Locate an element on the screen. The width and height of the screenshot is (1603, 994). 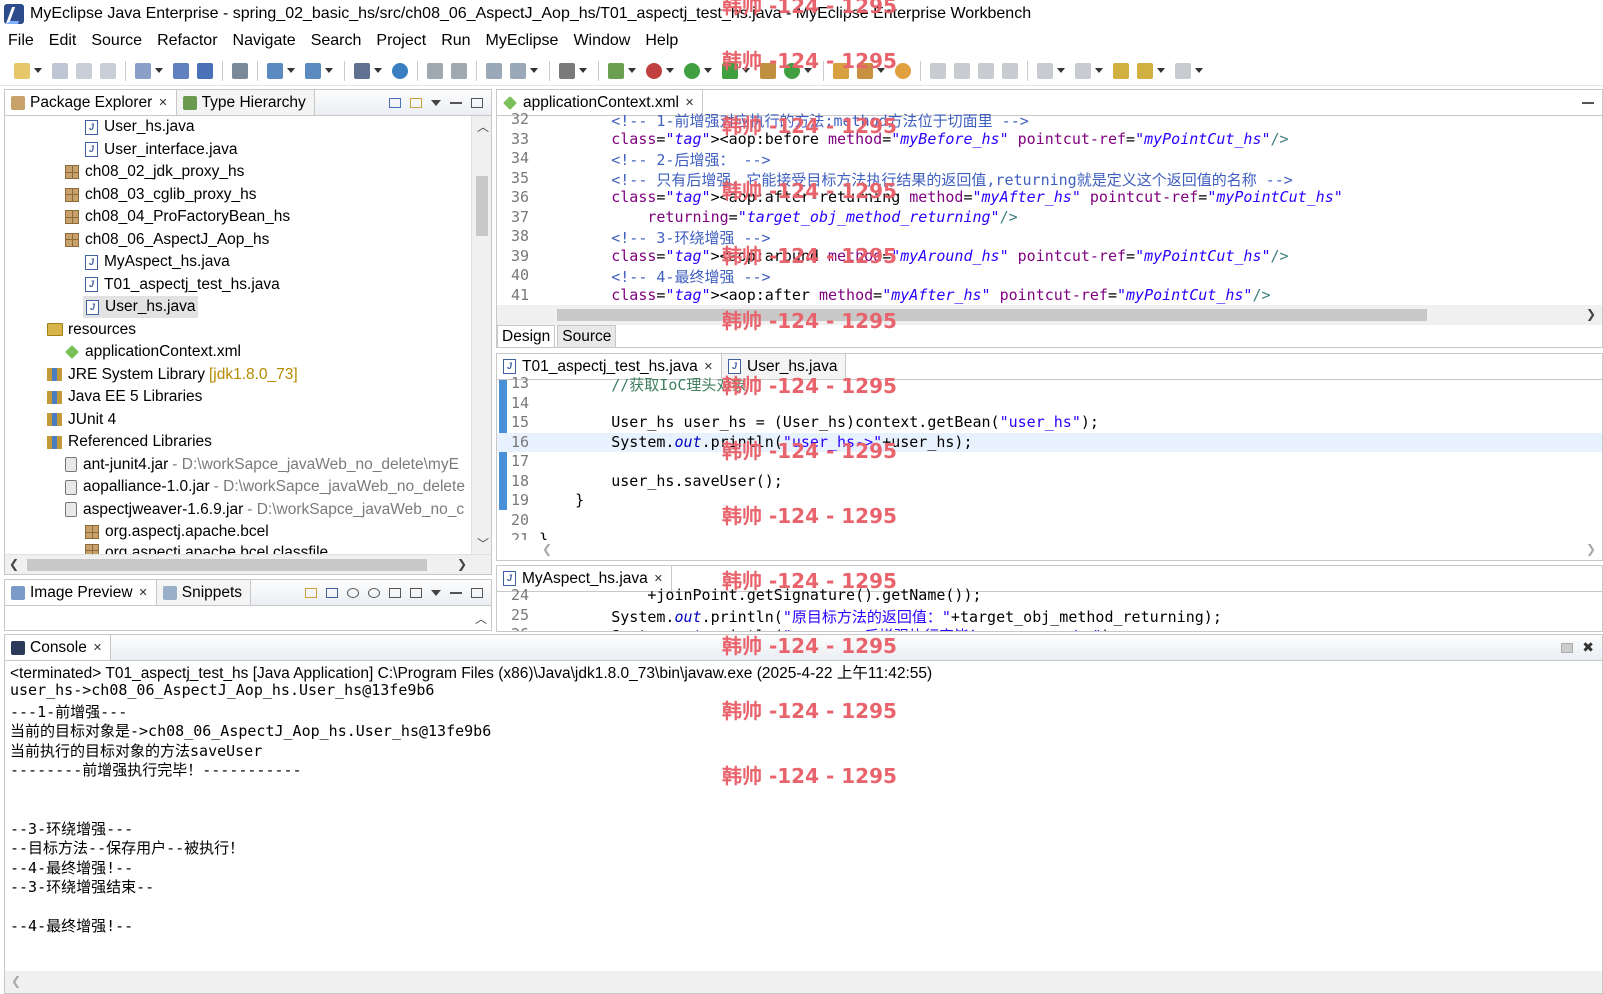
xml-horizontal-scrollbar: ❯ is located at coordinates (1049, 315).